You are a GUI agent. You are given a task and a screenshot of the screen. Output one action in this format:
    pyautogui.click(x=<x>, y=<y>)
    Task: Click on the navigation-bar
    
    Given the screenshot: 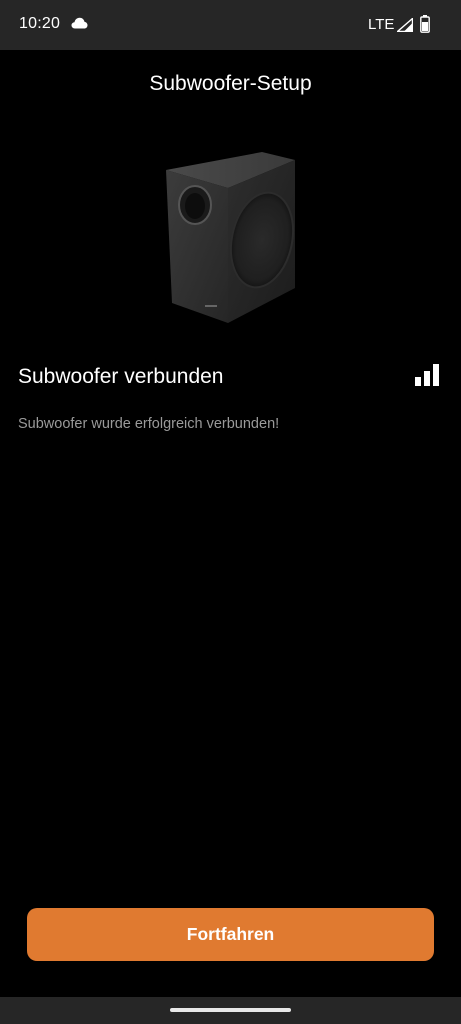 What is the action you would take?
    pyautogui.click(x=230, y=1010)
    